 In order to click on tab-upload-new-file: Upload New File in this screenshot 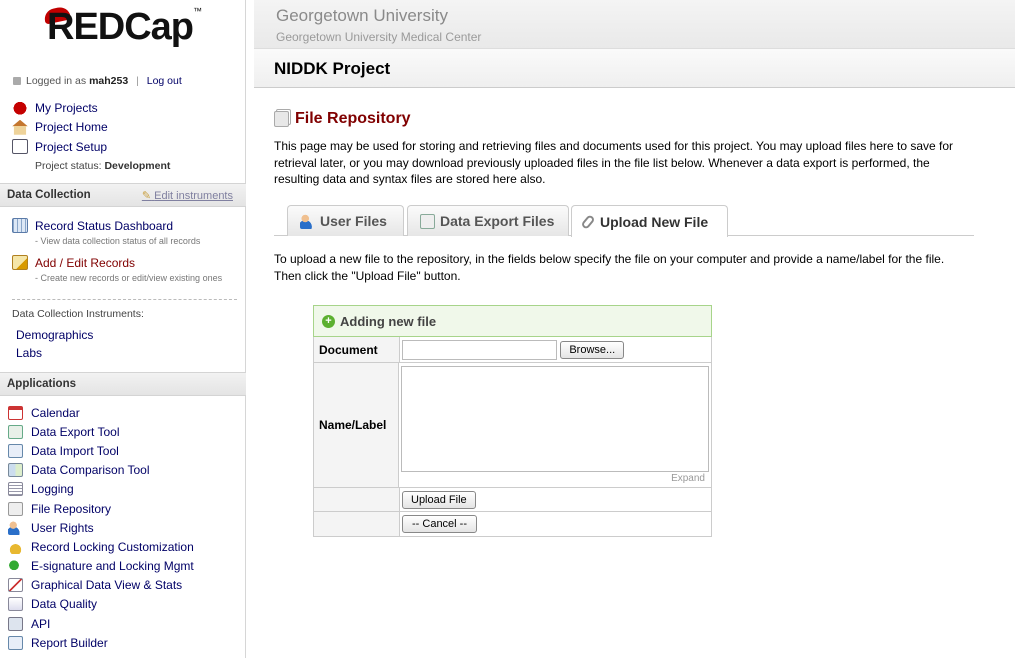, I will do `click(649, 221)`.